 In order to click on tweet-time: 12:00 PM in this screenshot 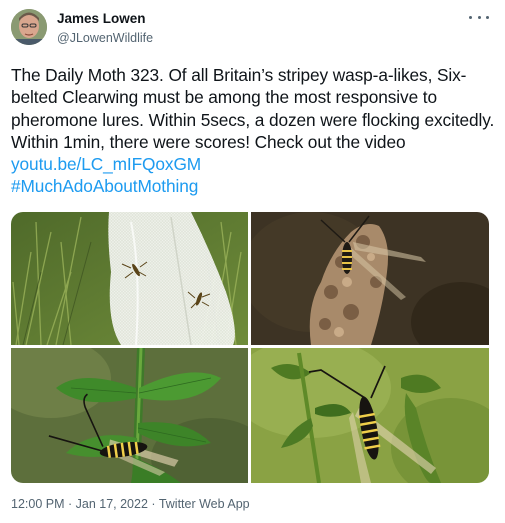, I will do `click(38, 504)`.